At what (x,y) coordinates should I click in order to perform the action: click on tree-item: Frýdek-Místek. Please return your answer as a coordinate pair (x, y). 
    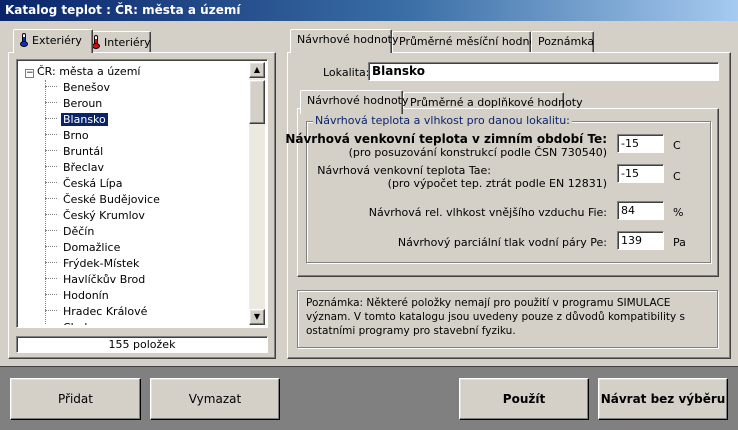
    Looking at the image, I should click on (93, 264).